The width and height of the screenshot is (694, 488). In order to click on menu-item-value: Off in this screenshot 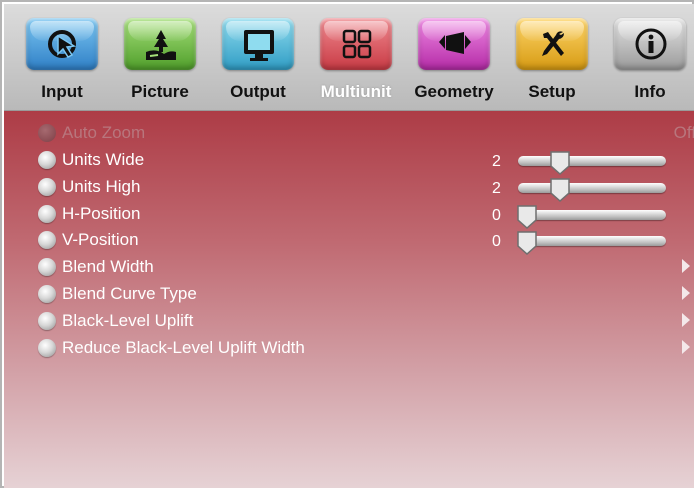, I will do `click(683, 132)`.